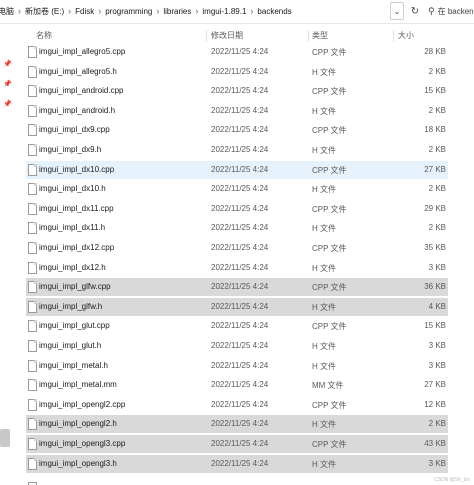  I want to click on file-name: imgui_impl_opengl2.h, so click(78, 424).